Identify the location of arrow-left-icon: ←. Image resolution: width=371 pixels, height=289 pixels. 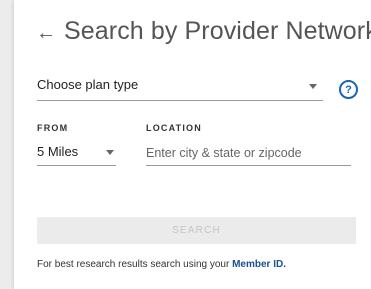
(46, 33).